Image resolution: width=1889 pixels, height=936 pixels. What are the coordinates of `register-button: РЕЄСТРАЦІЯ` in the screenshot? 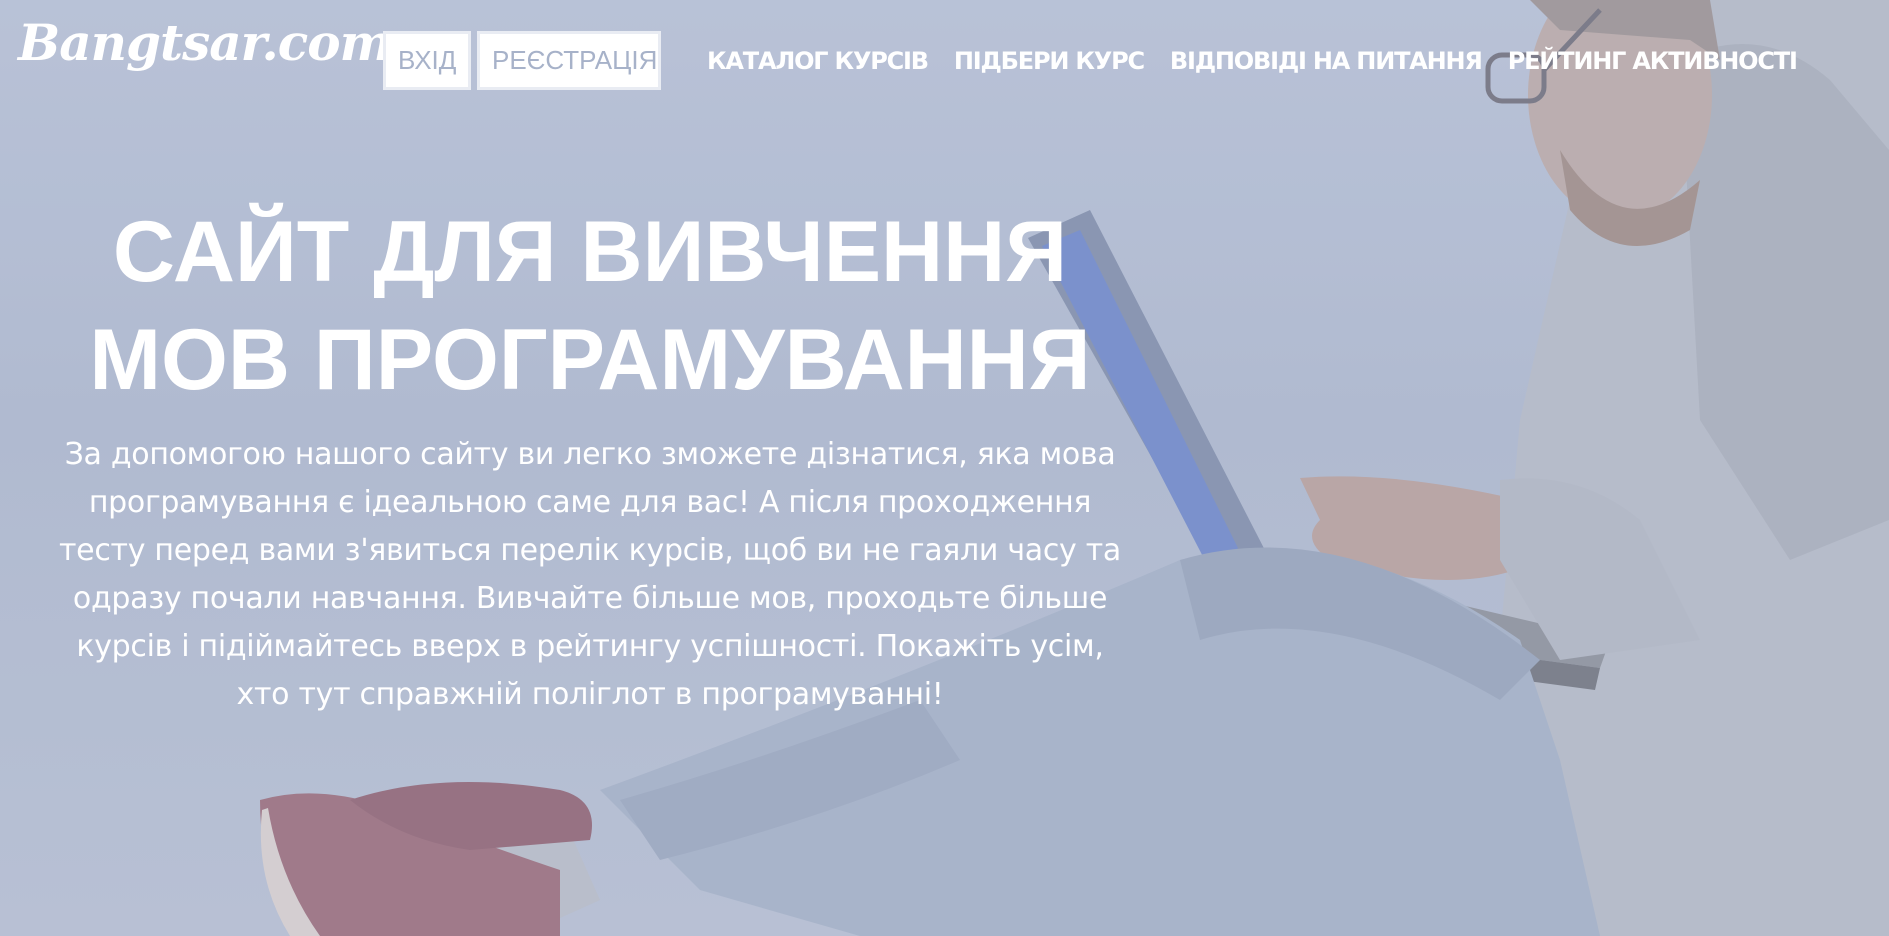 It's located at (569, 60).